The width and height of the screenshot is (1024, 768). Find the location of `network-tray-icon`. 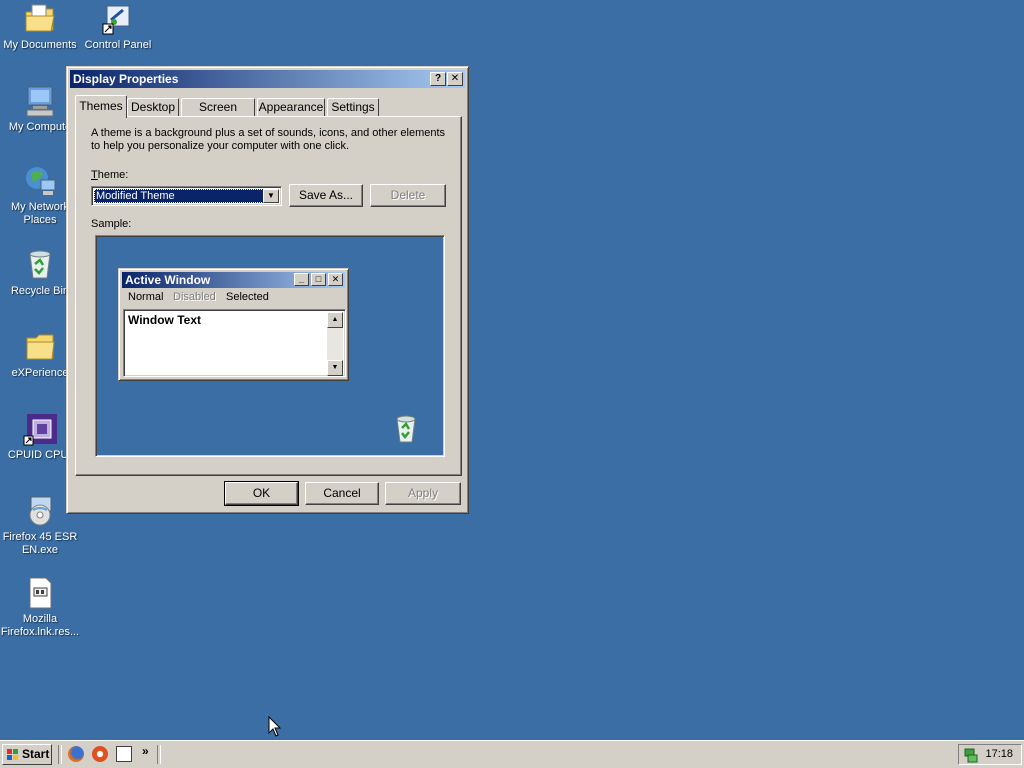

network-tray-icon is located at coordinates (971, 755).